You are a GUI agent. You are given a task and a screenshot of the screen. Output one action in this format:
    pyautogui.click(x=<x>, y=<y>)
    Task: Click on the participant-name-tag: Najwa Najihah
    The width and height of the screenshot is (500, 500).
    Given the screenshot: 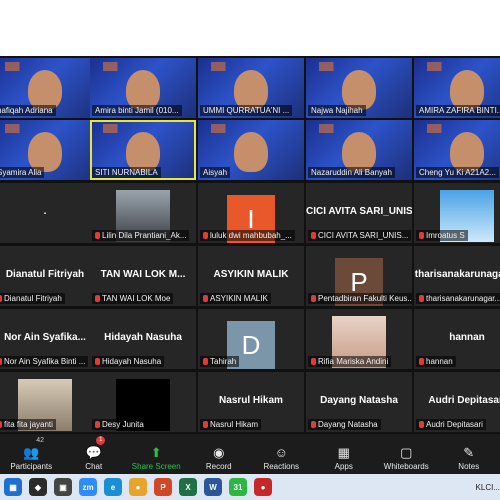 What is the action you would take?
    pyautogui.click(x=337, y=110)
    